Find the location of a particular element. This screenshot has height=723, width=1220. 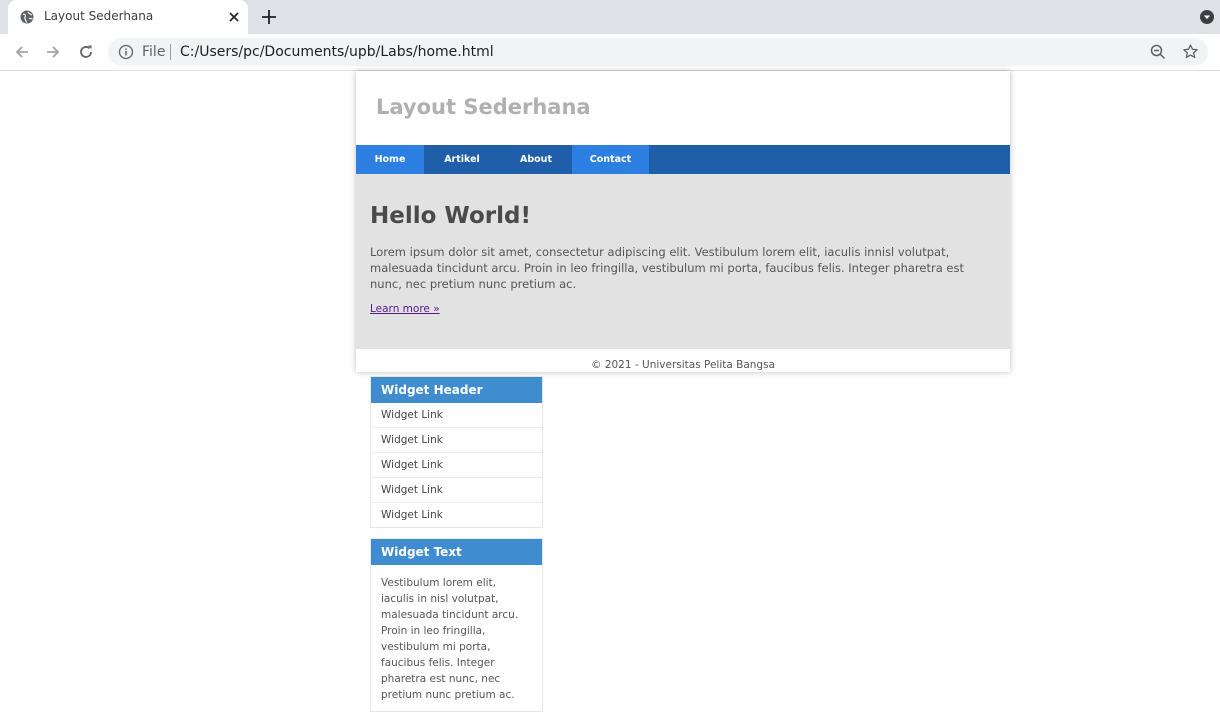

tab-strip: Layout Sederhana is located at coordinates (610, 17).